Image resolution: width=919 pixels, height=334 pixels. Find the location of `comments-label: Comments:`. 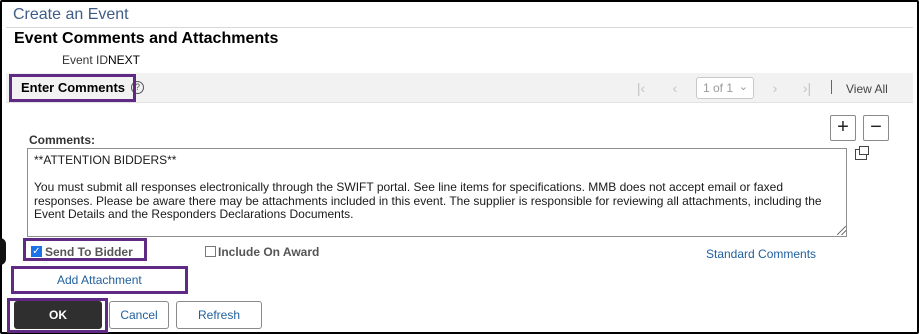

comments-label: Comments: is located at coordinates (62, 140).